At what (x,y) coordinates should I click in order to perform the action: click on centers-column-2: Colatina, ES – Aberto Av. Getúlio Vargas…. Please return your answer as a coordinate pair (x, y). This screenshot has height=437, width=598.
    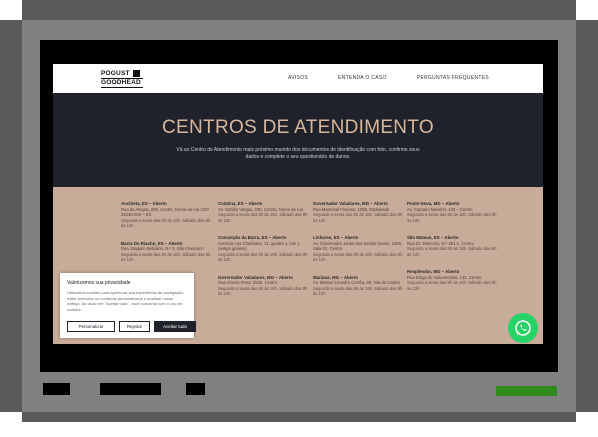
    Looking at the image, I should click on (264, 255).